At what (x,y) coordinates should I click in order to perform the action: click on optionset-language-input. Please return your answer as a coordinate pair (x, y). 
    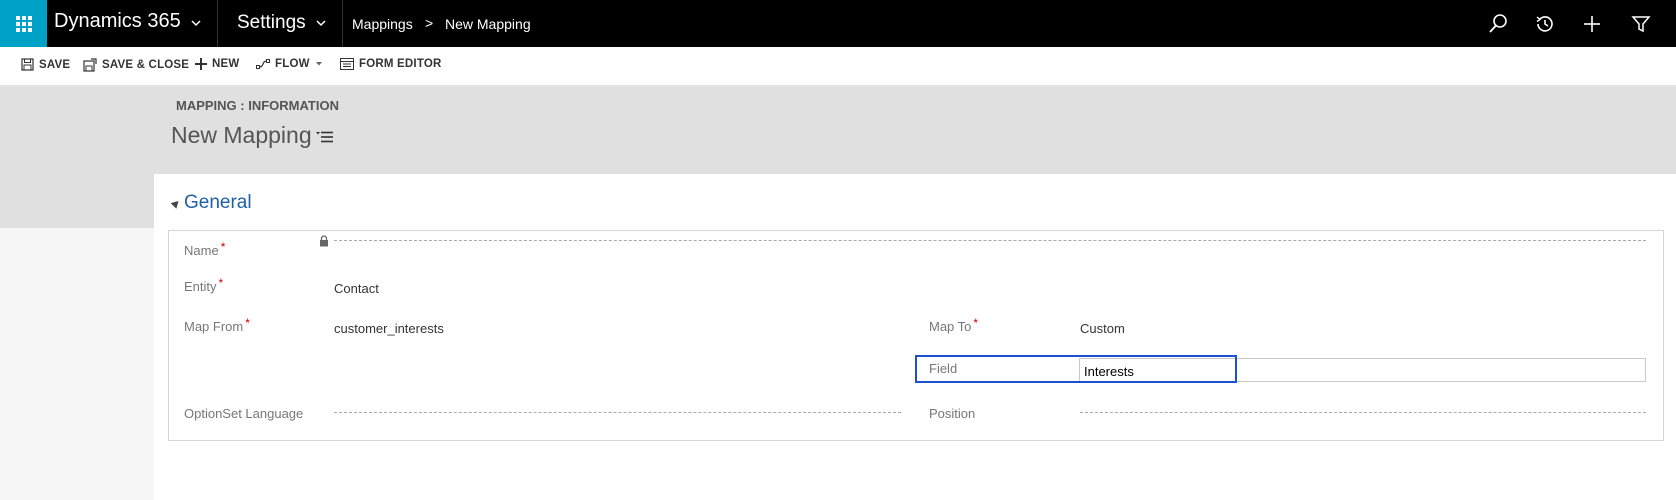
    Looking at the image, I should click on (617, 412).